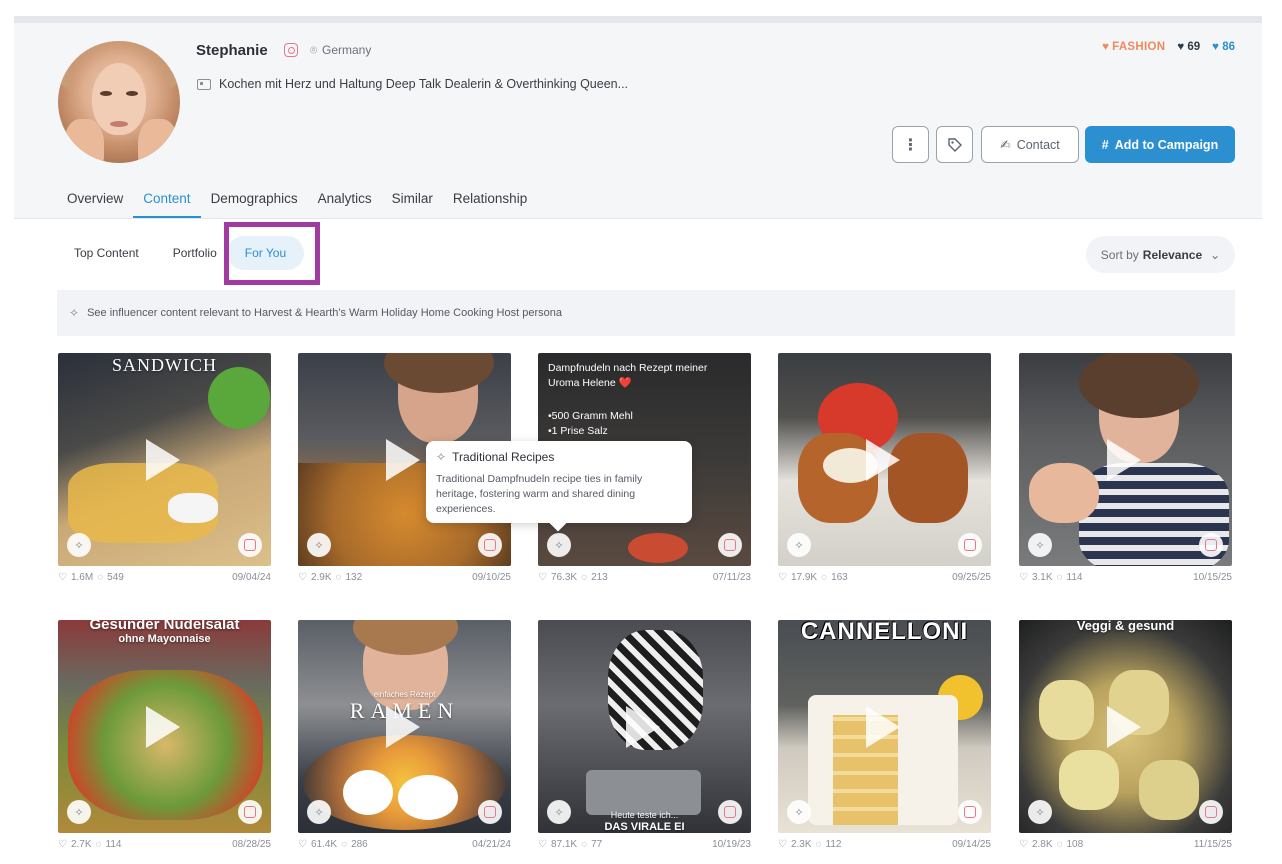 Image resolution: width=1282 pixels, height=864 pixels. What do you see at coordinates (1166, 144) in the screenshot?
I see `add-to-campaign-label: Add to Campaign` at bounding box center [1166, 144].